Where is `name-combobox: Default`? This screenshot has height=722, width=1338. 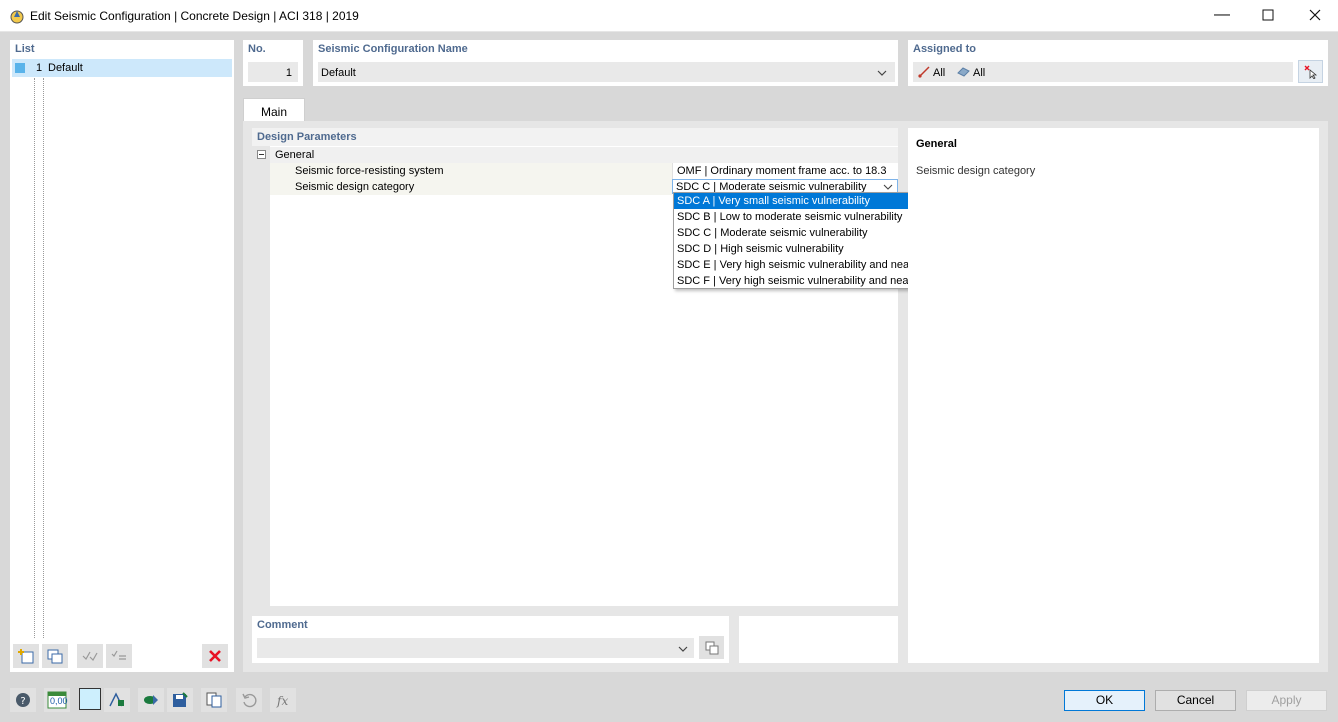
name-combobox: Default is located at coordinates (606, 72).